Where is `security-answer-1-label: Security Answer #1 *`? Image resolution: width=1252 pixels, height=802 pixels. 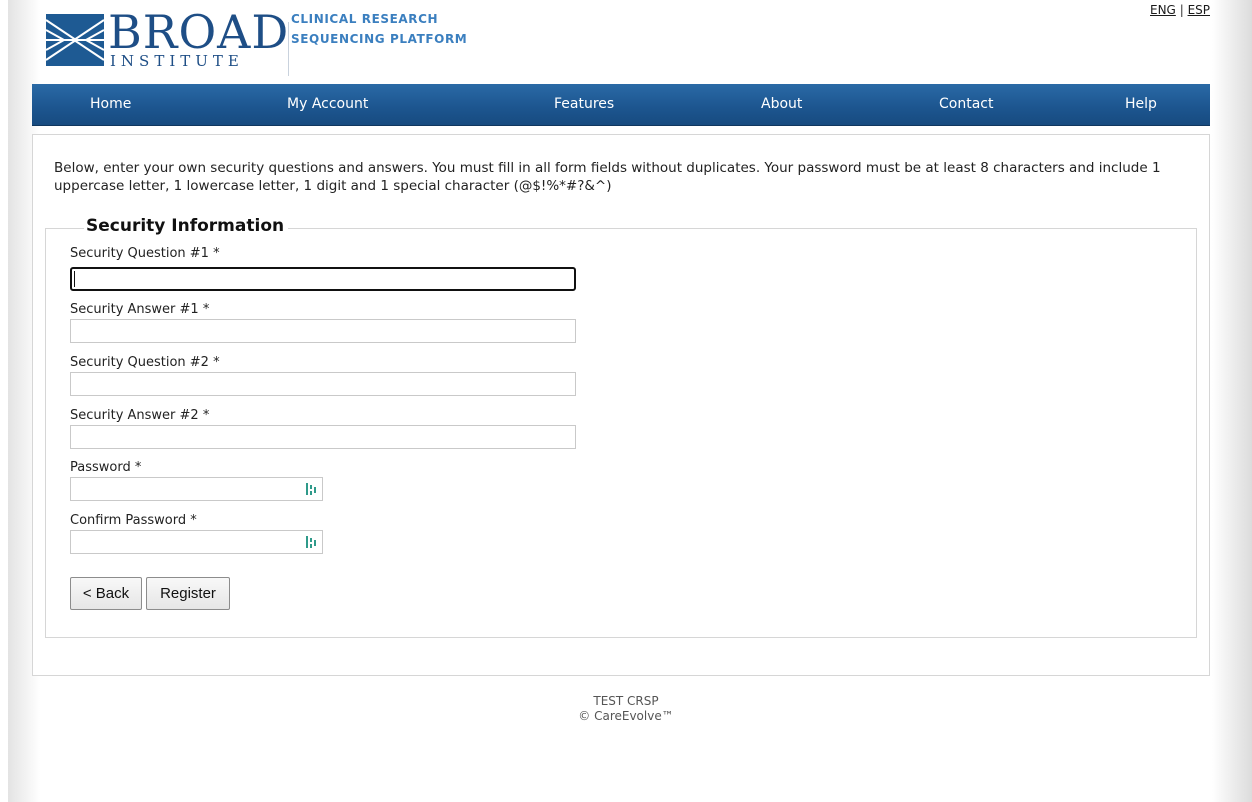
security-answer-1-label: Security Answer #1 * is located at coordinates (140, 309).